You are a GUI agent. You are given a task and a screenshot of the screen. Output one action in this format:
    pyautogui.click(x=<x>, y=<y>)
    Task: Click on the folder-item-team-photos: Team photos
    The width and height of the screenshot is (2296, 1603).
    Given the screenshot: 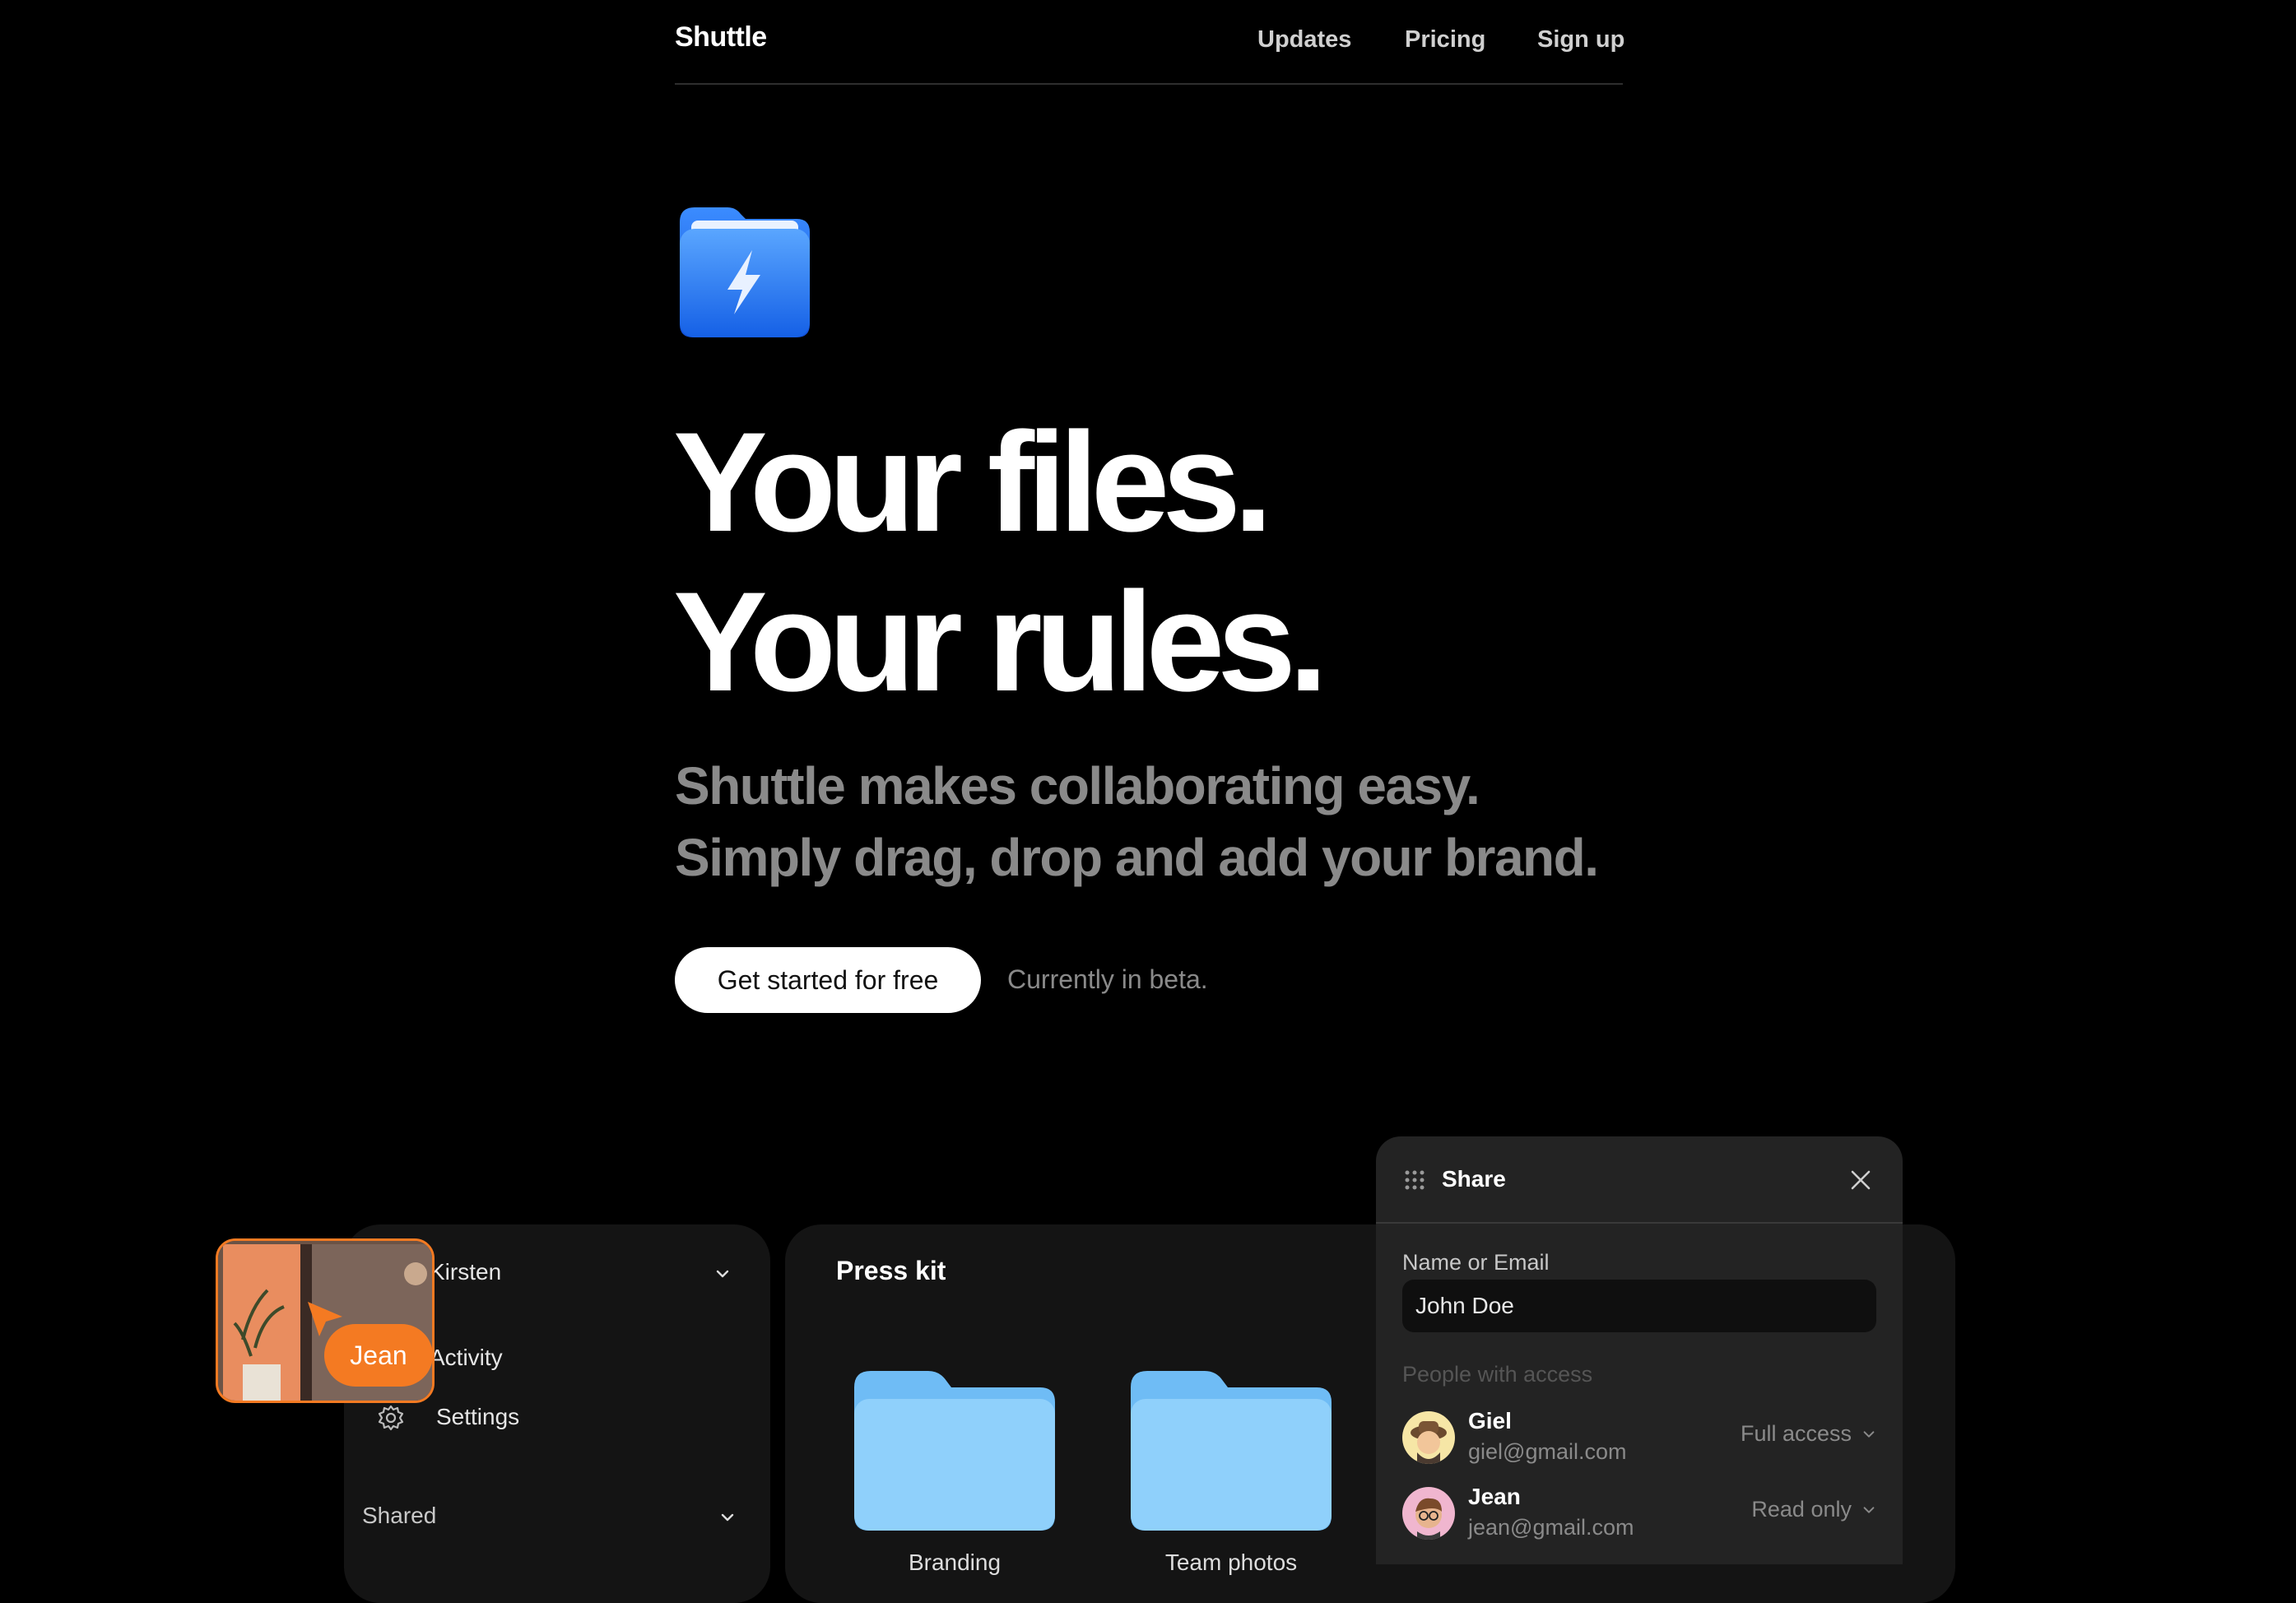 What is the action you would take?
    pyautogui.click(x=1232, y=1473)
    